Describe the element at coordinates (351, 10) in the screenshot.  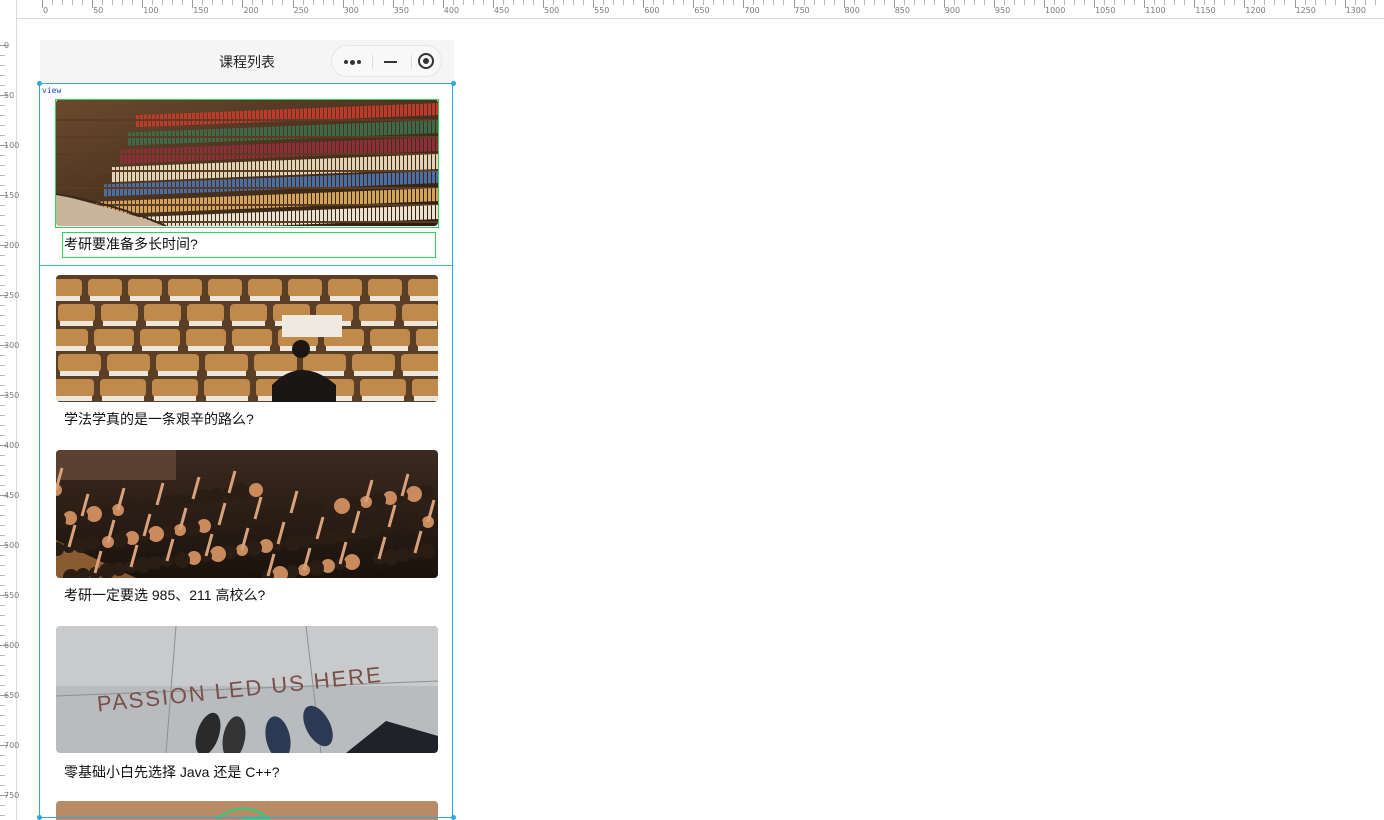
I see `ruler-label: 300` at that location.